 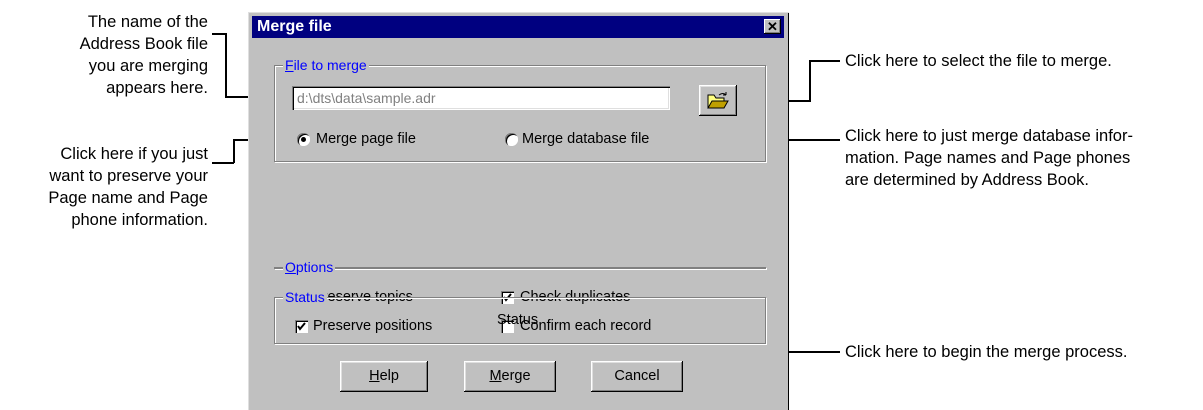 I want to click on close-icon: ✕, so click(x=772, y=26).